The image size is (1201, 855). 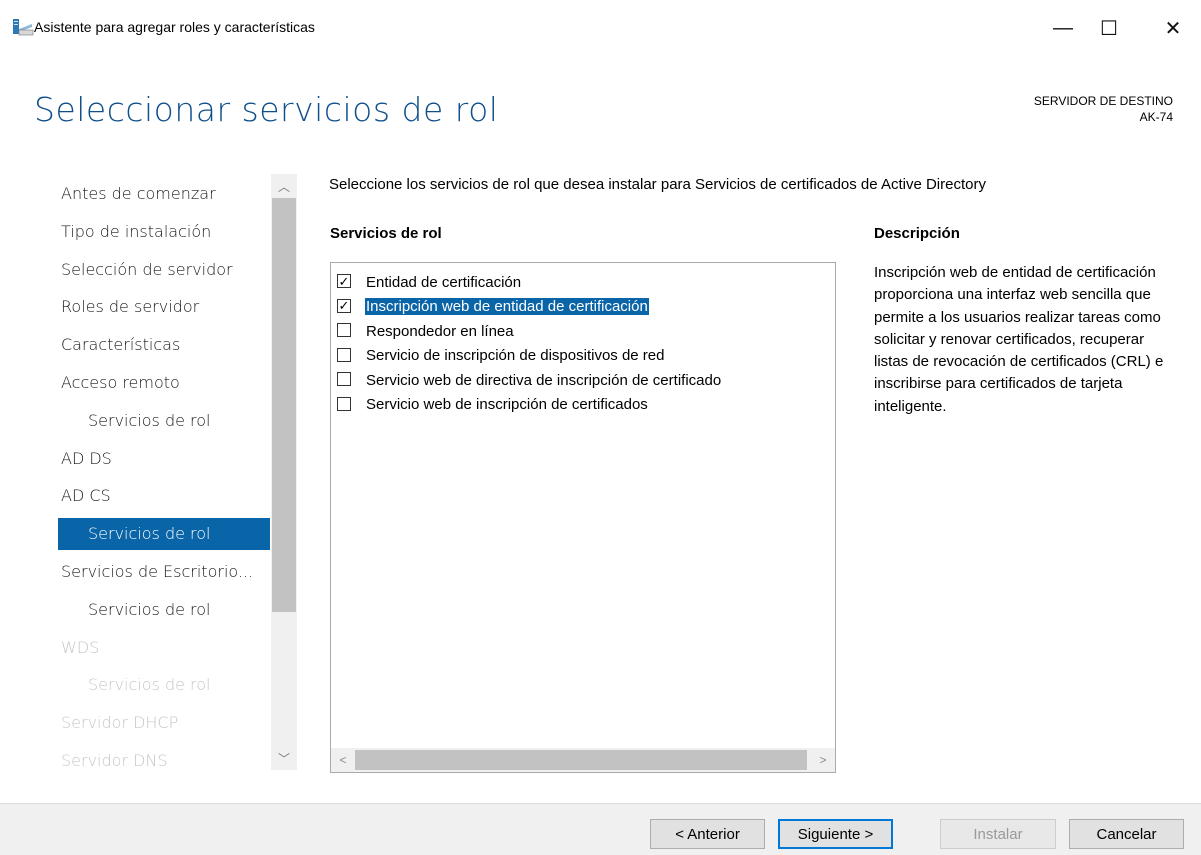 I want to click on role-services-heading: Servicios de rol, so click(x=386, y=233).